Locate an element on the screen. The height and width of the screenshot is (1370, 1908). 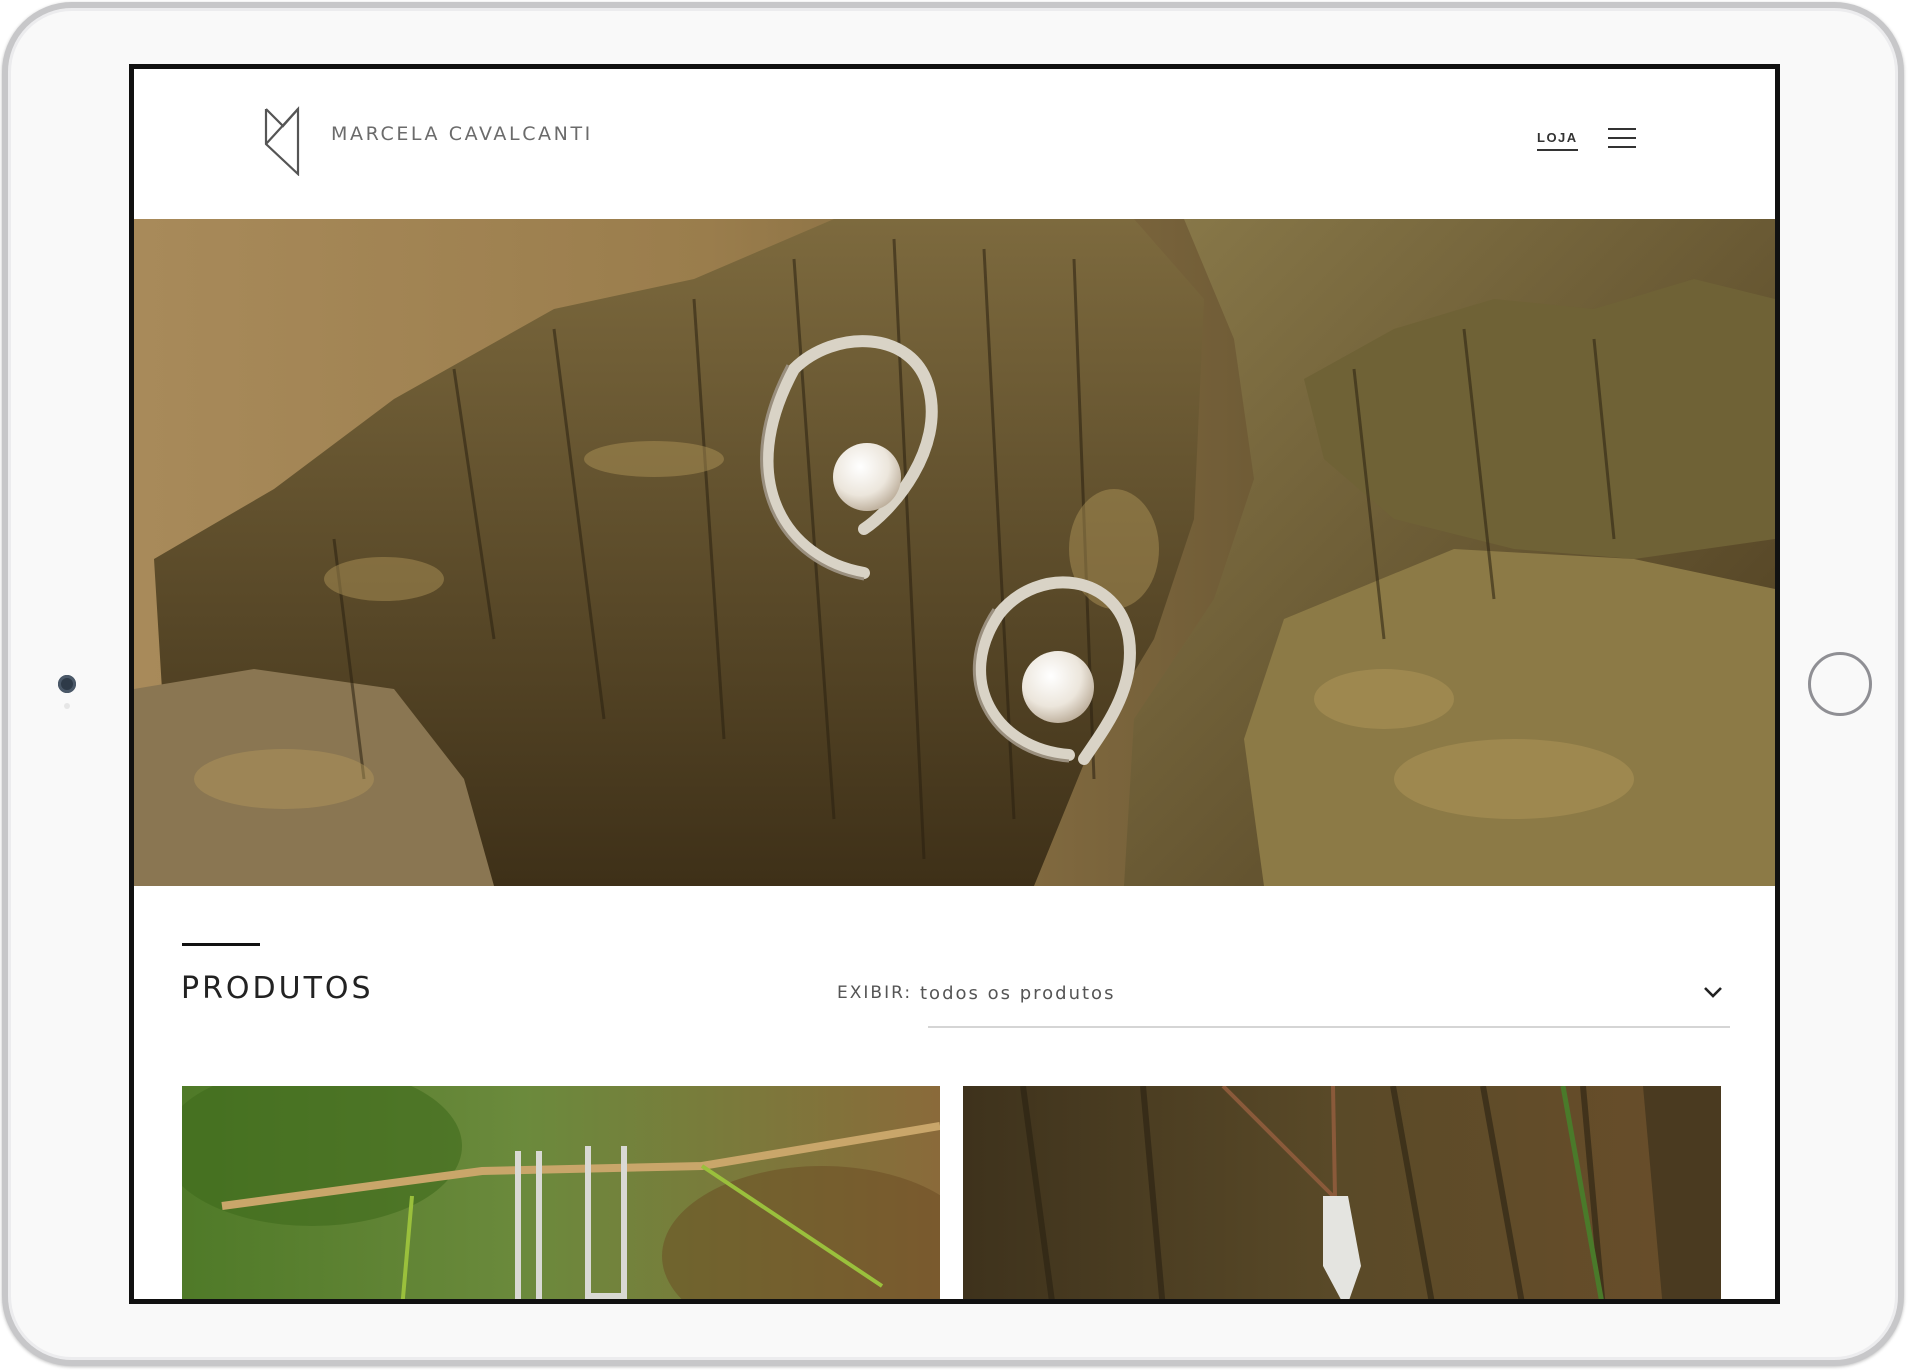
section-rule is located at coordinates (221, 944).